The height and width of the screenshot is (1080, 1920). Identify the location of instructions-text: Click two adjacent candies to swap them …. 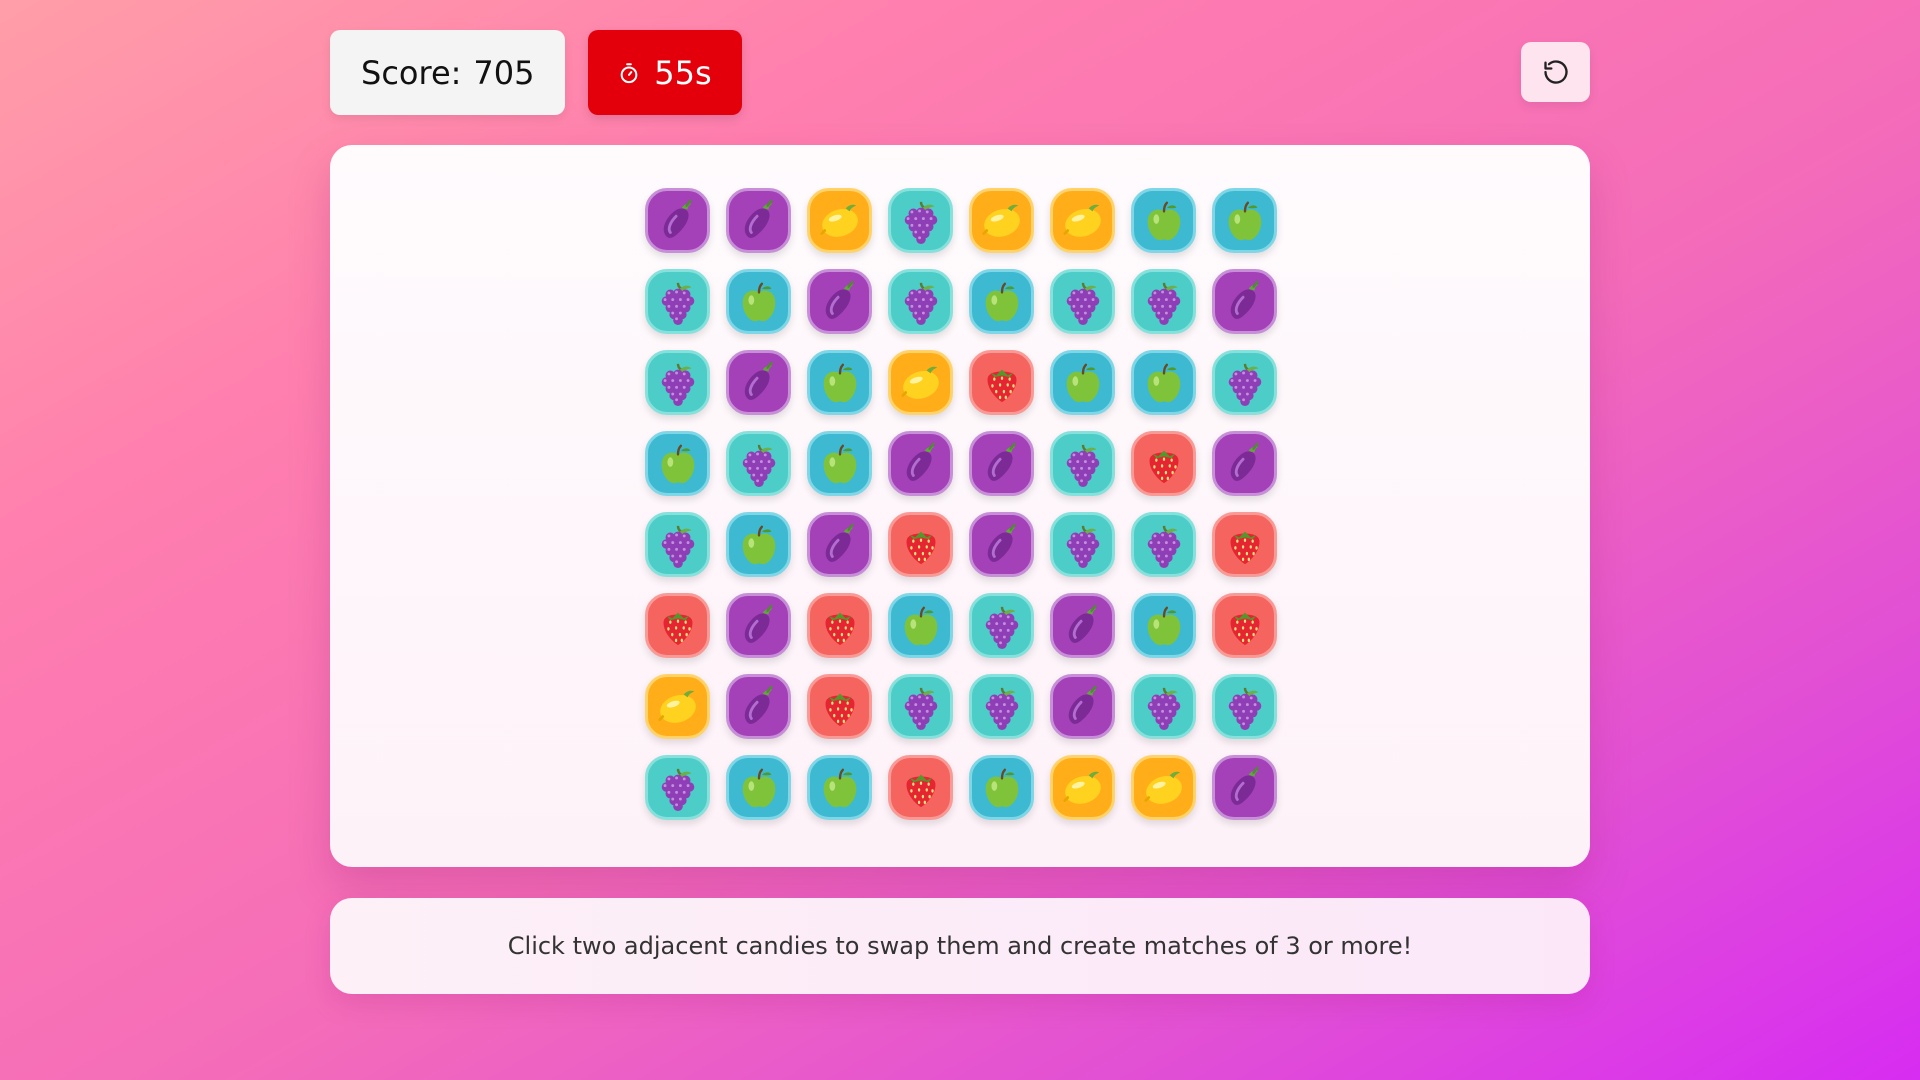
(960, 946).